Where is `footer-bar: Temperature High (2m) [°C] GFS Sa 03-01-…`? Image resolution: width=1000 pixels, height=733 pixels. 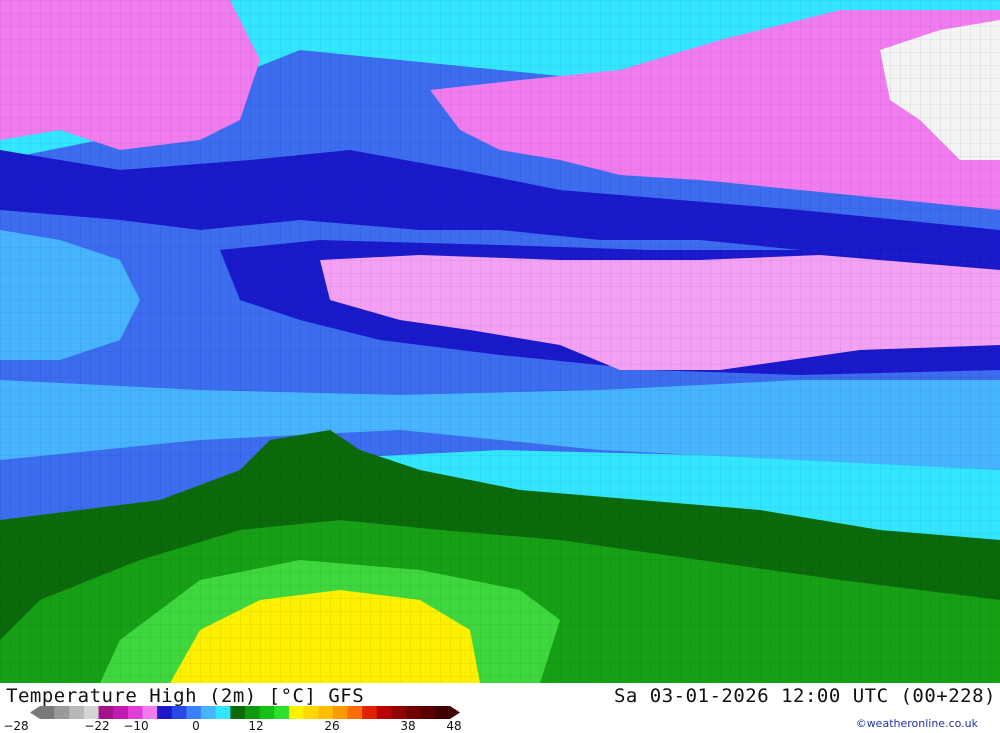
footer-bar: Temperature High (2m) [°C] GFS Sa 03-01-… is located at coordinates (500, 708).